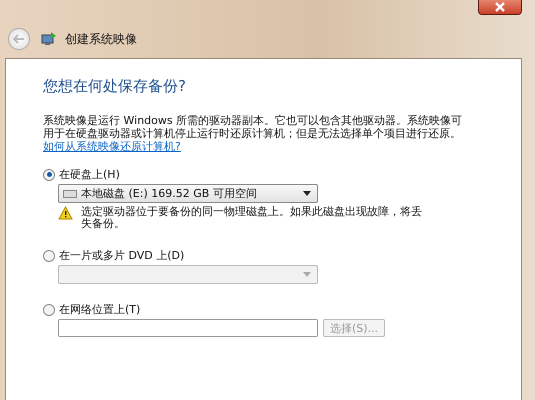 The height and width of the screenshot is (400, 535). I want to click on window-title: 创建系统映像, so click(101, 39).